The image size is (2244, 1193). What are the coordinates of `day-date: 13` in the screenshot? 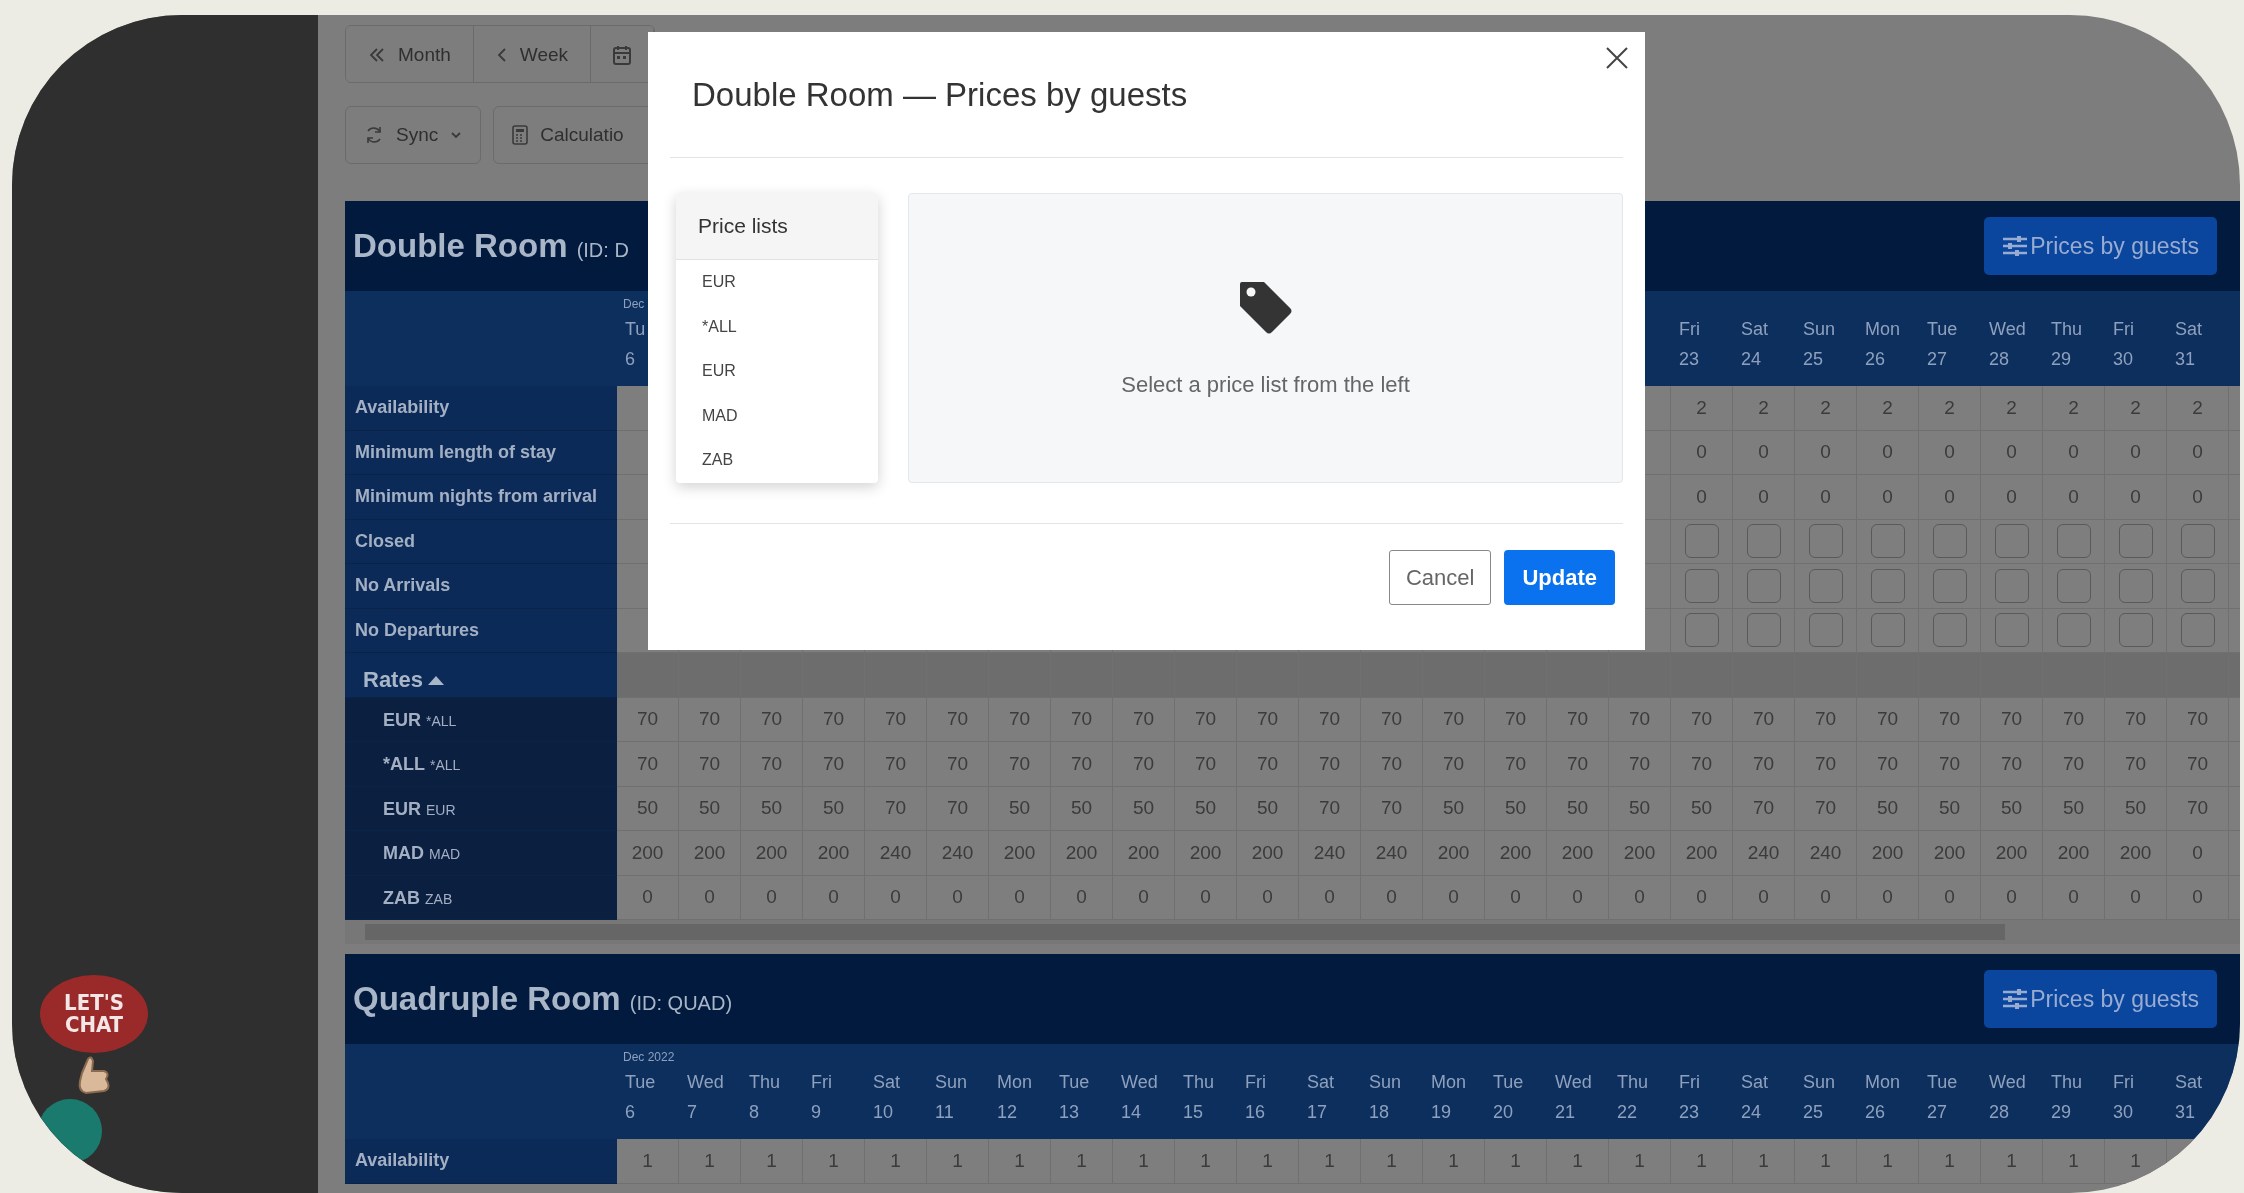 It's located at (1070, 1112).